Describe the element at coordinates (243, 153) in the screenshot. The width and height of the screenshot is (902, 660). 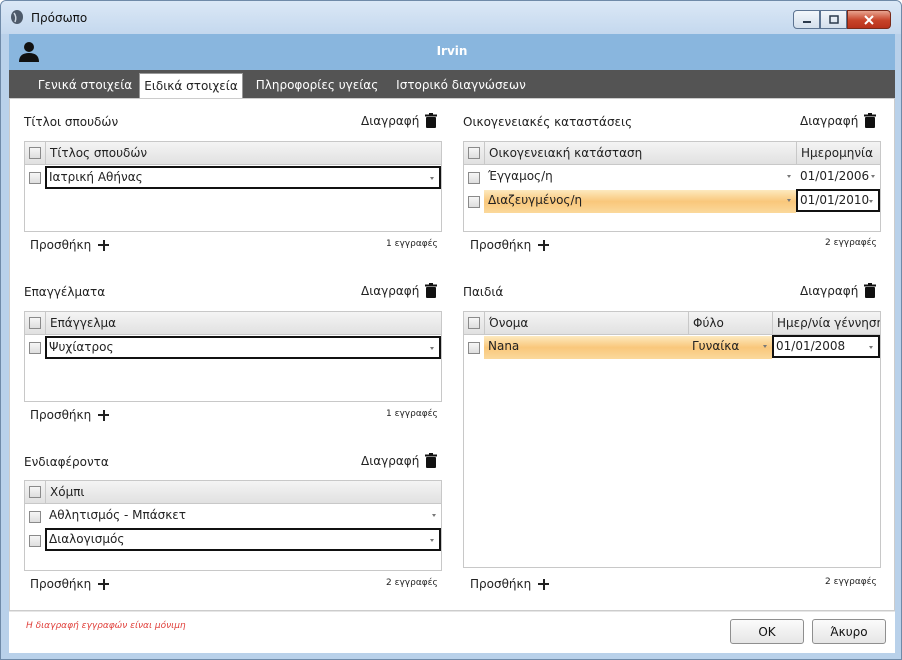
I see `column-header: Τίτλος σπουδών` at that location.